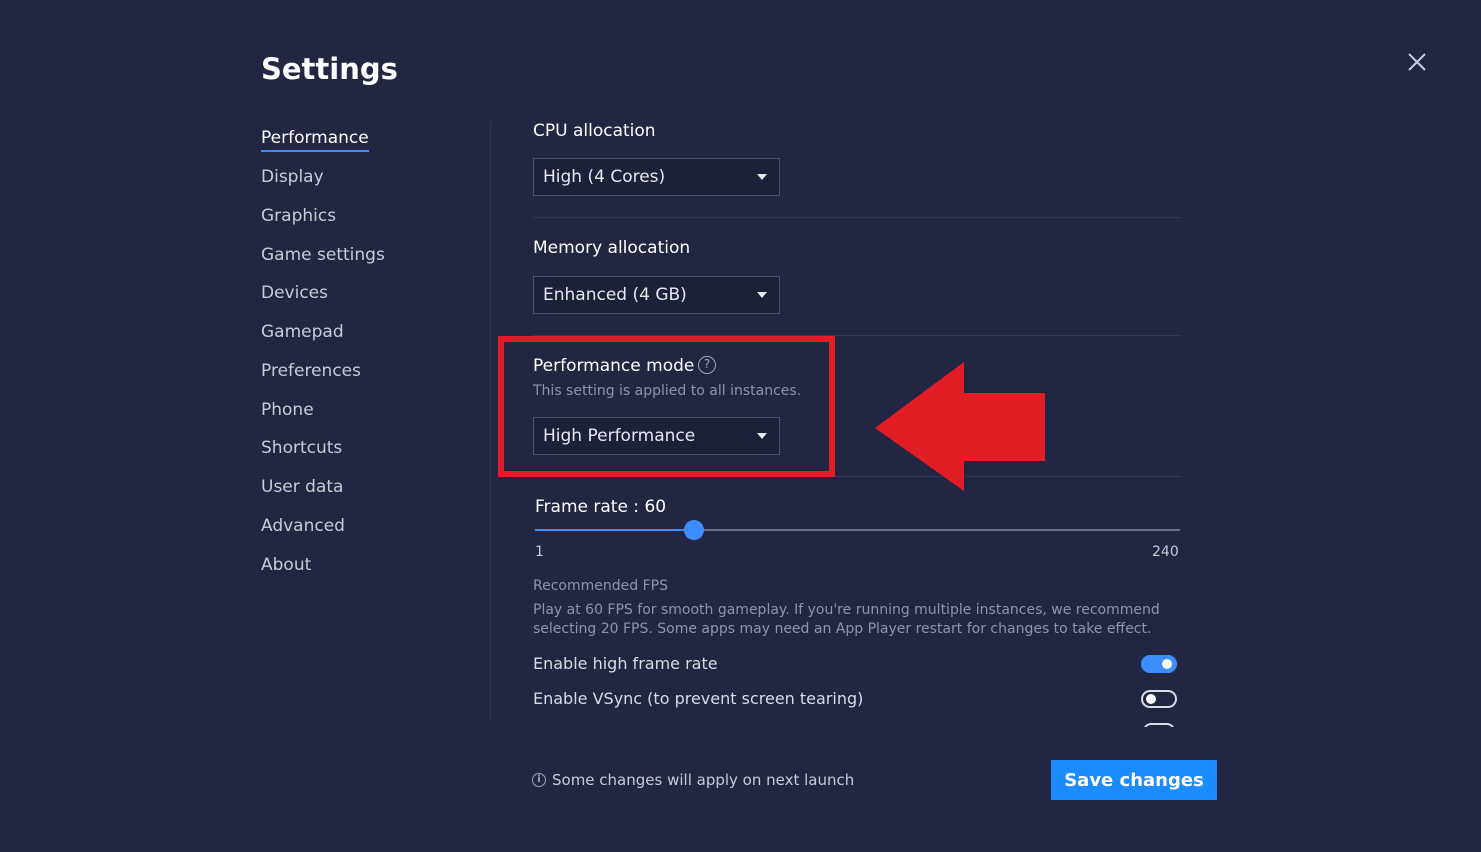 The width and height of the screenshot is (1481, 852). Describe the element at coordinates (698, 698) in the screenshot. I see `vsync-label: Enable VSync (to prevent screen tearing)` at that location.